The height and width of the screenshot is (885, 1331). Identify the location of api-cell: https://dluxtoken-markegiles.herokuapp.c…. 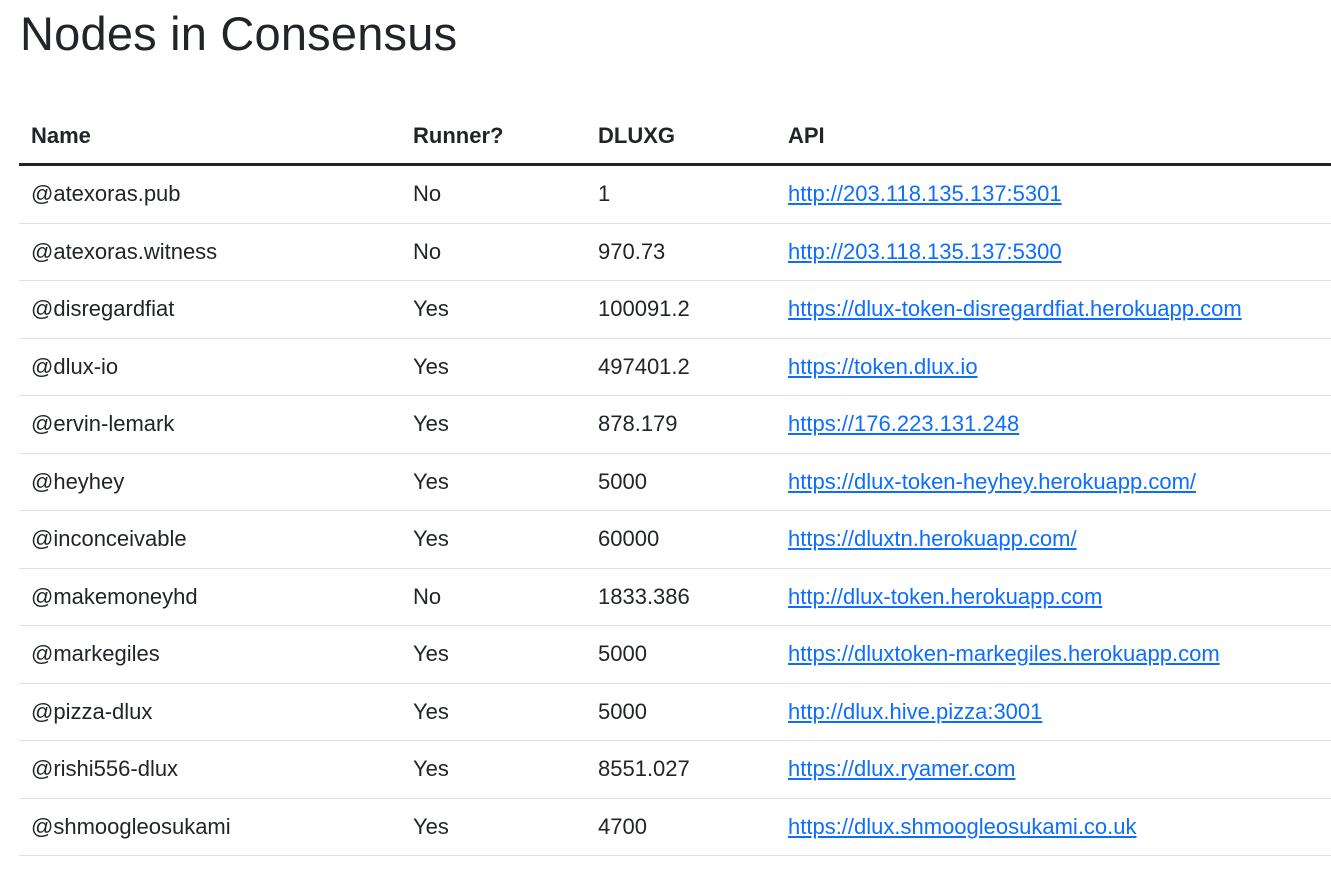
(1053, 654).